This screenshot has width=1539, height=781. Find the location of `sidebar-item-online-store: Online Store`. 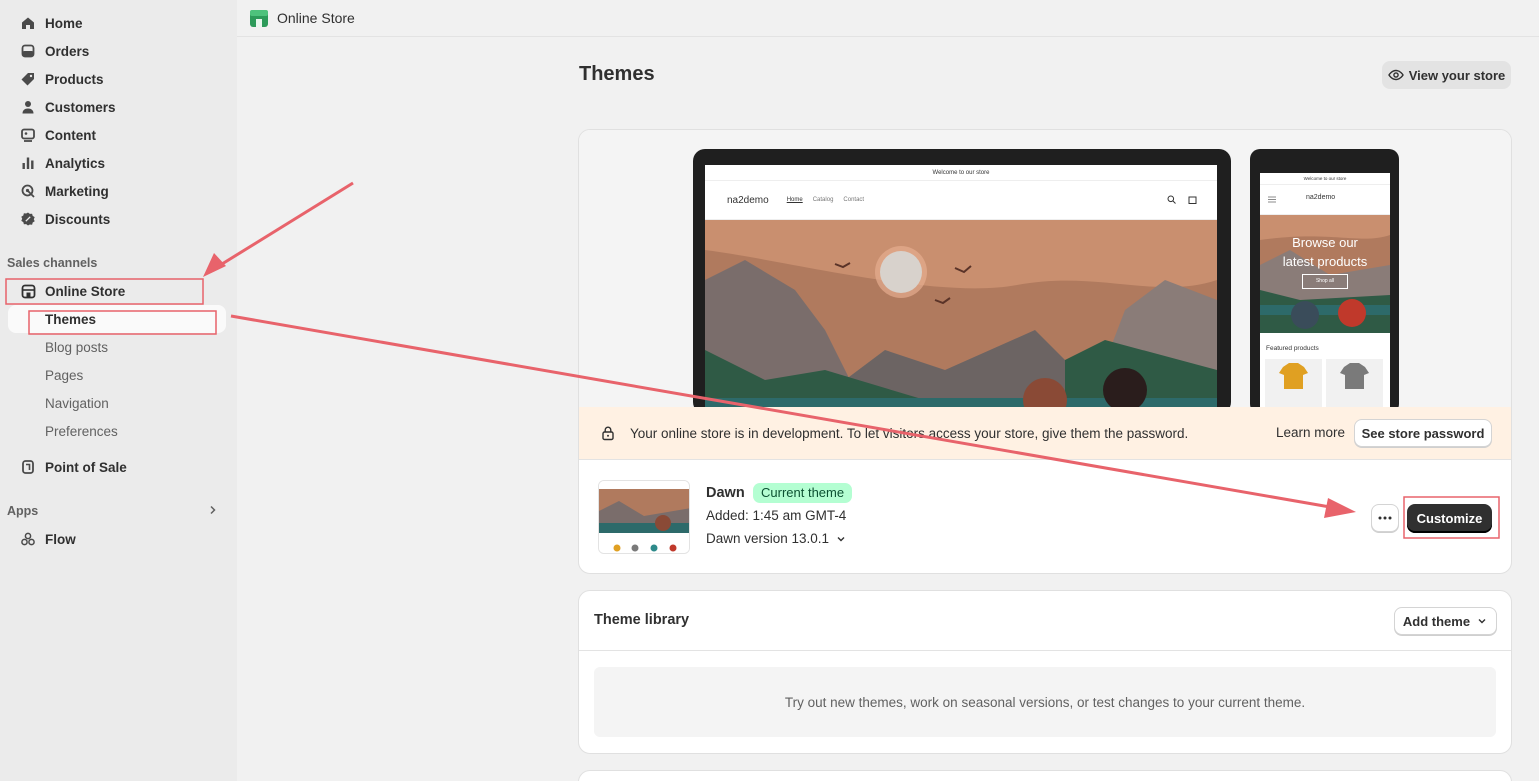

sidebar-item-online-store: Online Store is located at coordinates (117, 291).